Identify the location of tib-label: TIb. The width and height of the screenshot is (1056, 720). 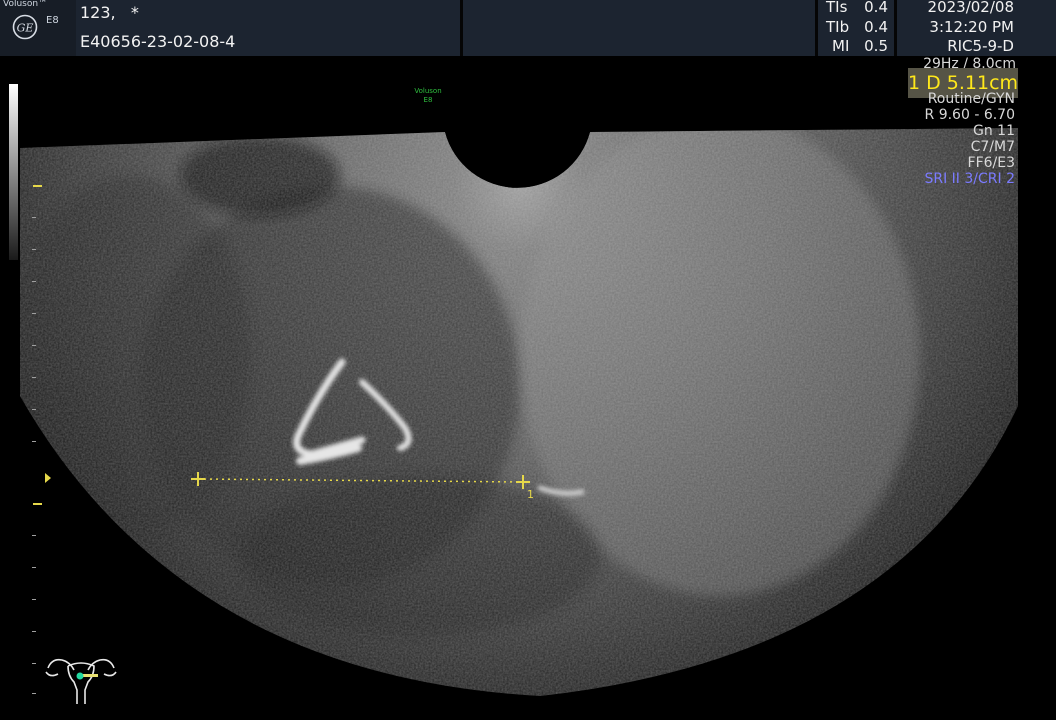
(838, 27).